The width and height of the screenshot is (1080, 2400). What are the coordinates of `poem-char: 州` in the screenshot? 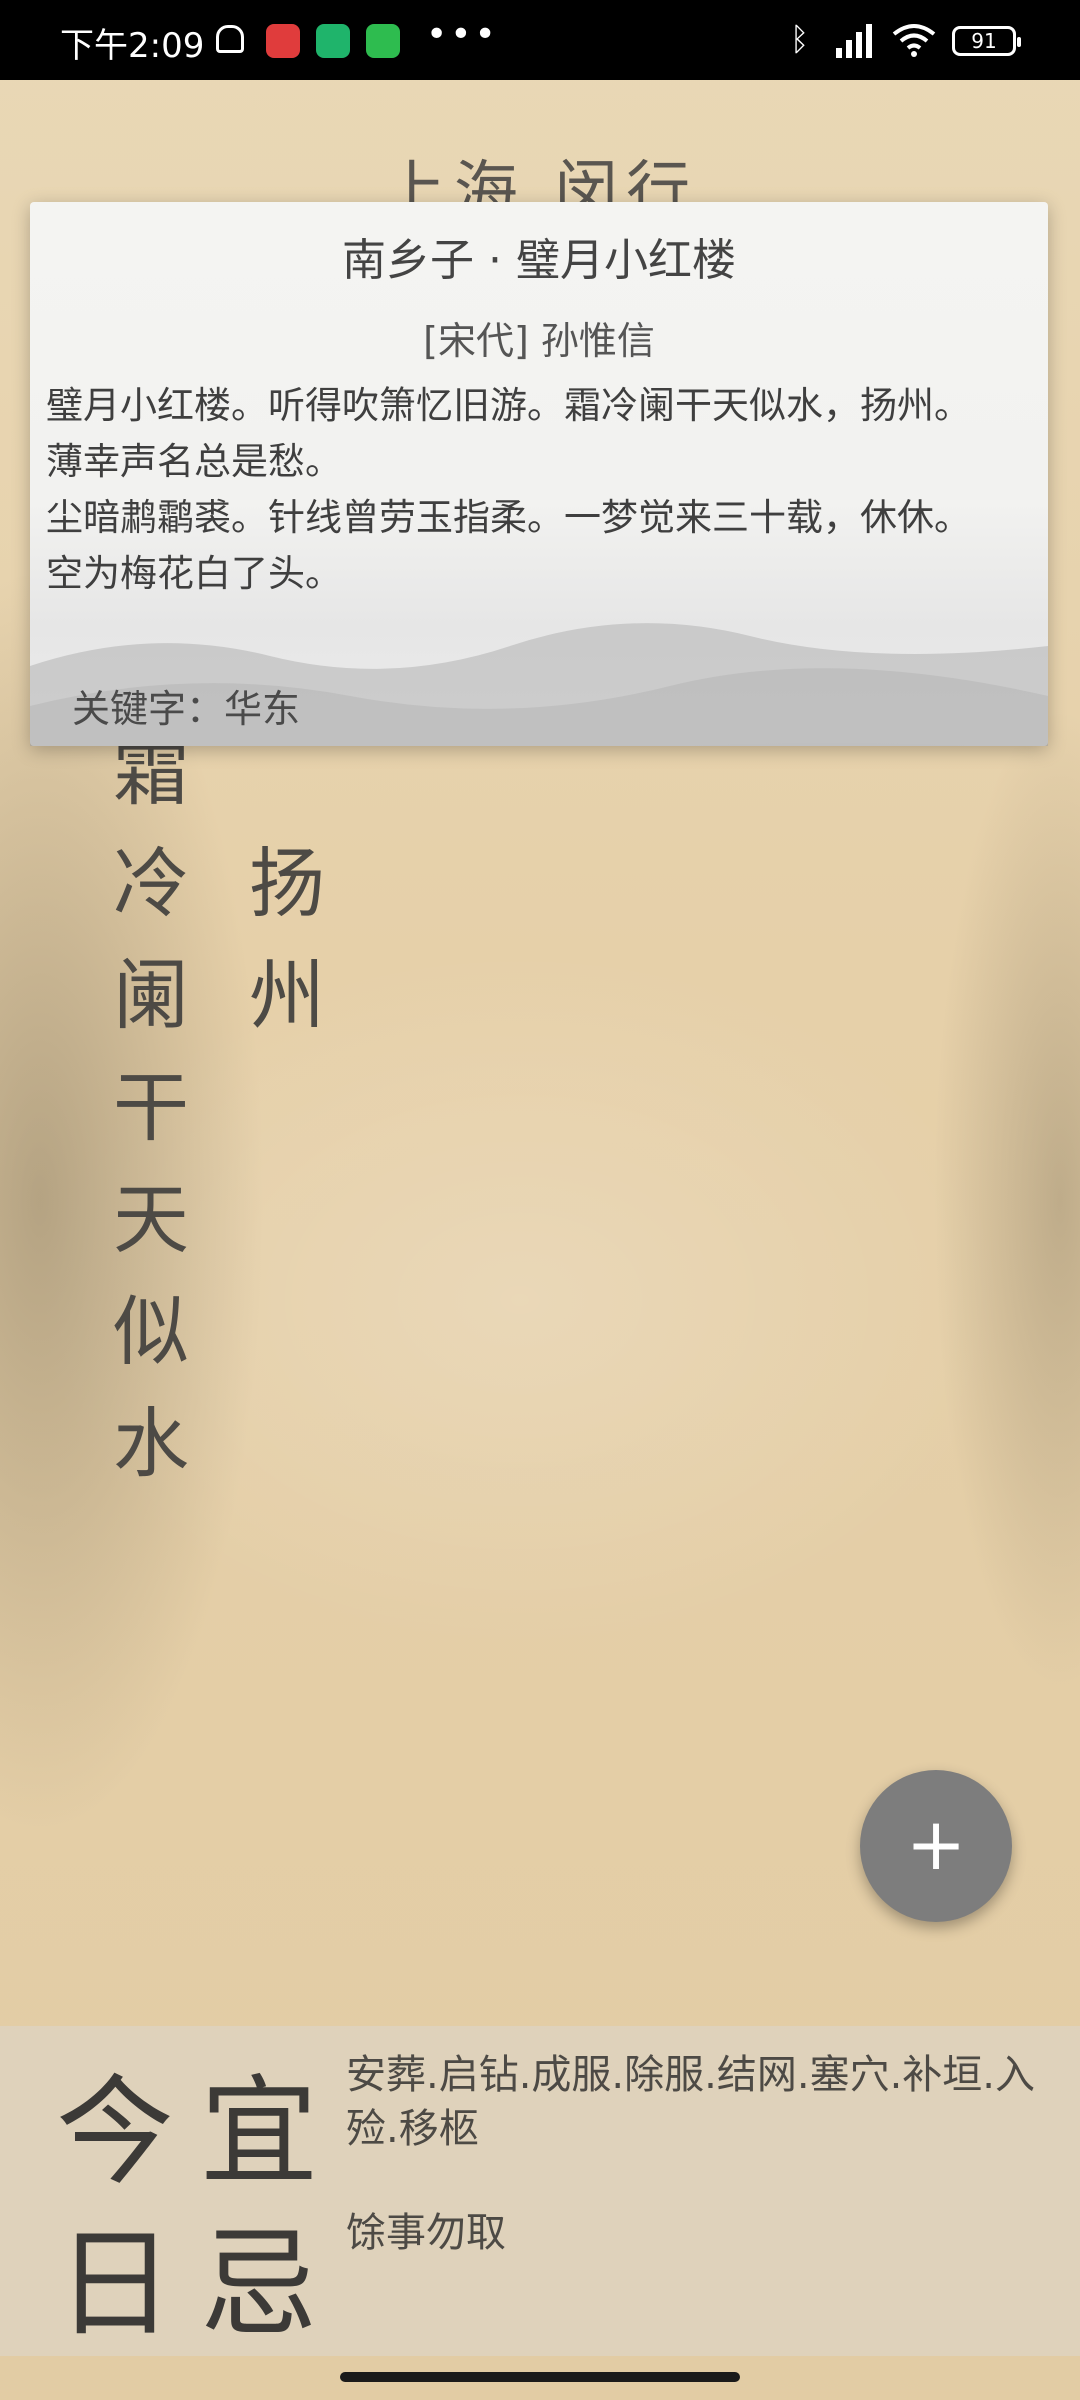 It's located at (287, 995).